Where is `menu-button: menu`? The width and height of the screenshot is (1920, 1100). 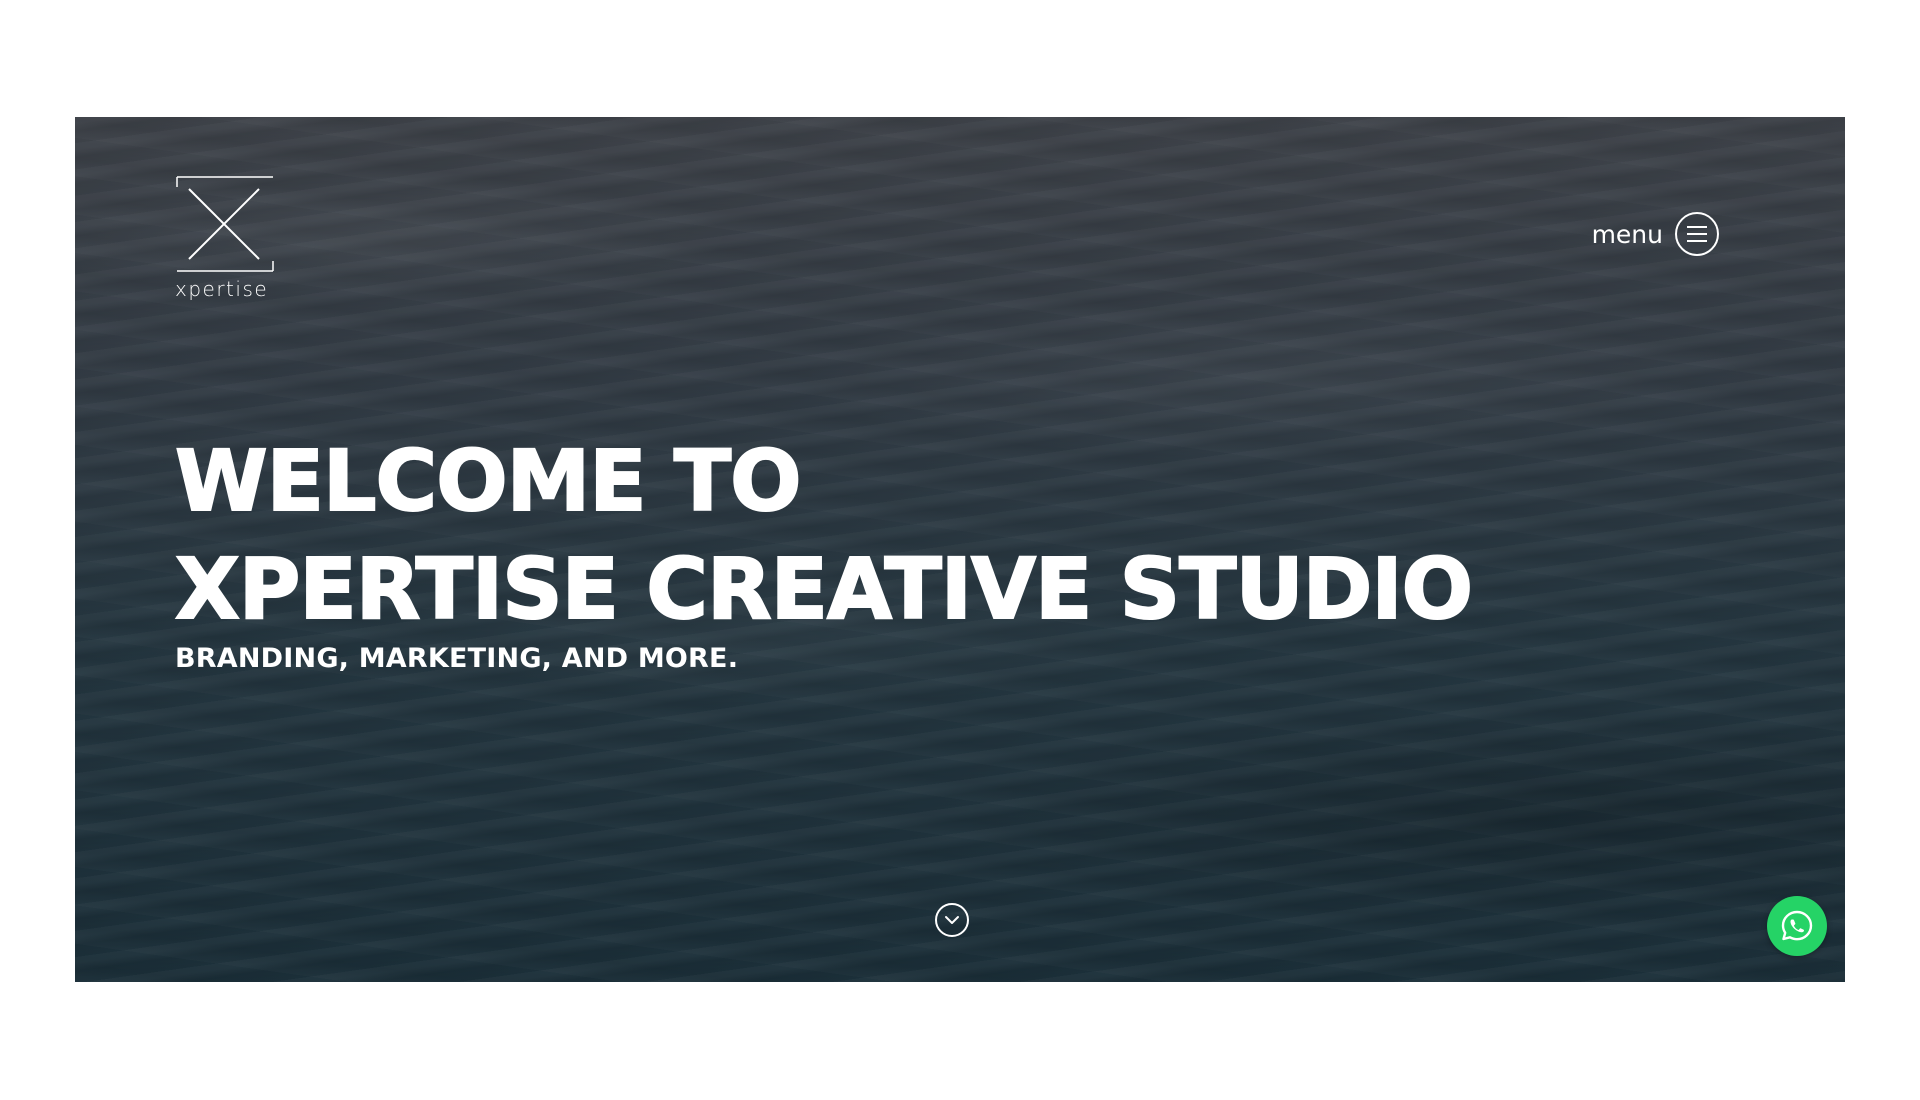
menu-button: menu is located at coordinates (1655, 234).